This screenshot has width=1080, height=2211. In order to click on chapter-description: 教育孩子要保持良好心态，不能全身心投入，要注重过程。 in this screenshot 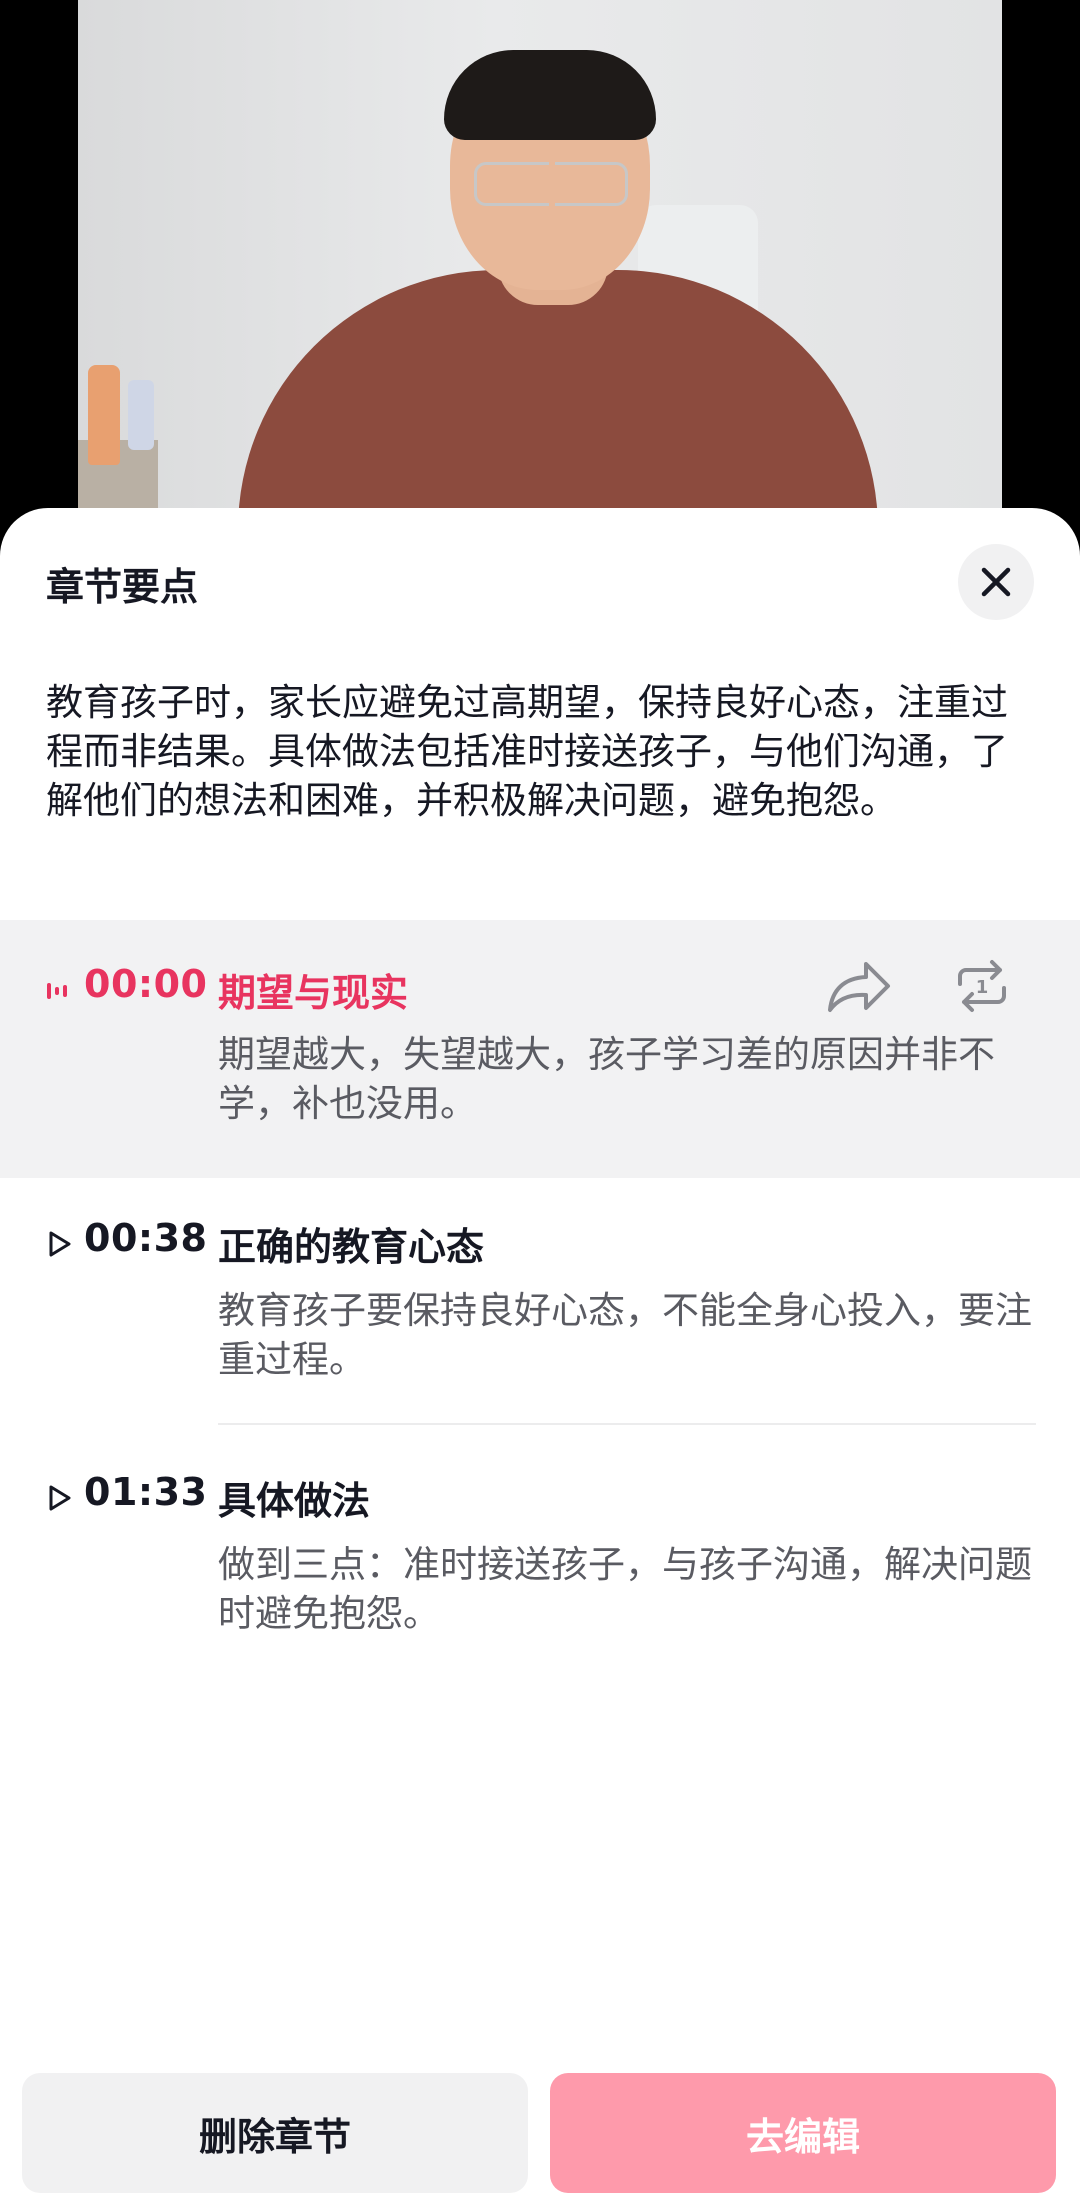, I will do `click(625, 1335)`.